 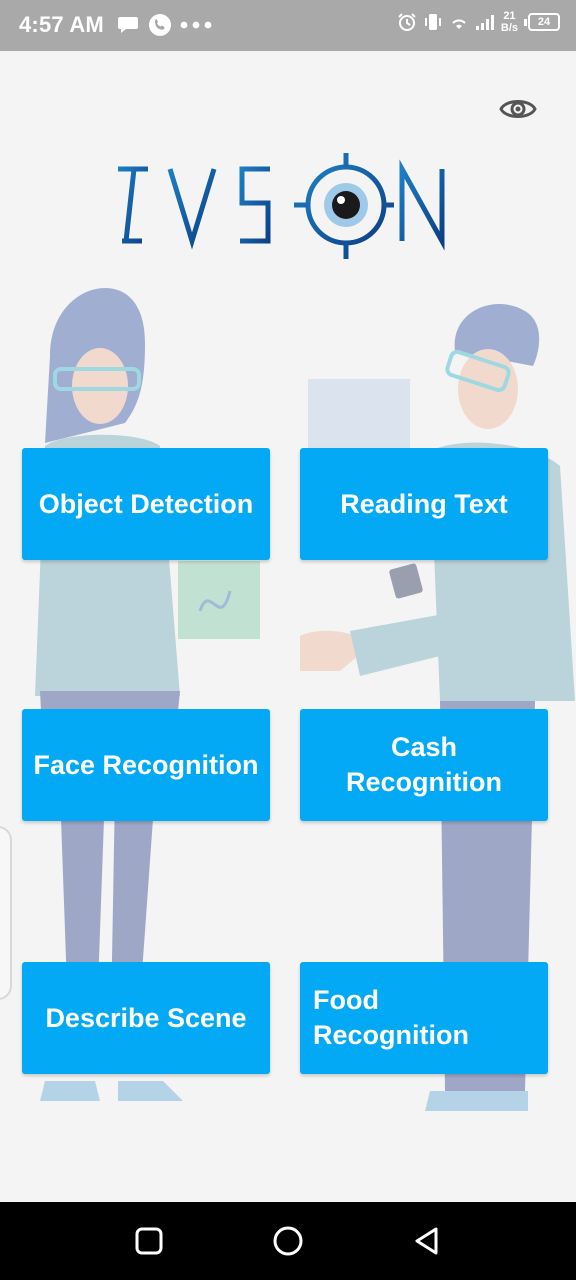 I want to click on system-icons: 21 B/s 24, so click(x=478, y=22).